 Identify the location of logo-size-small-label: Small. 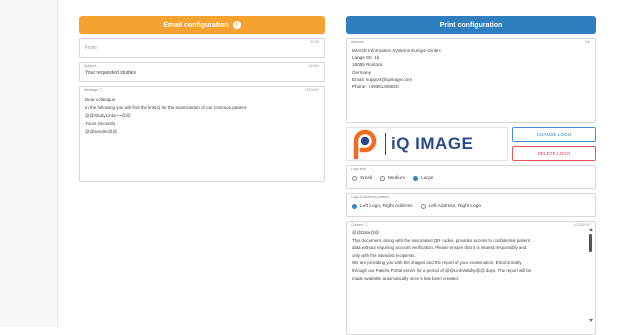
(366, 178).